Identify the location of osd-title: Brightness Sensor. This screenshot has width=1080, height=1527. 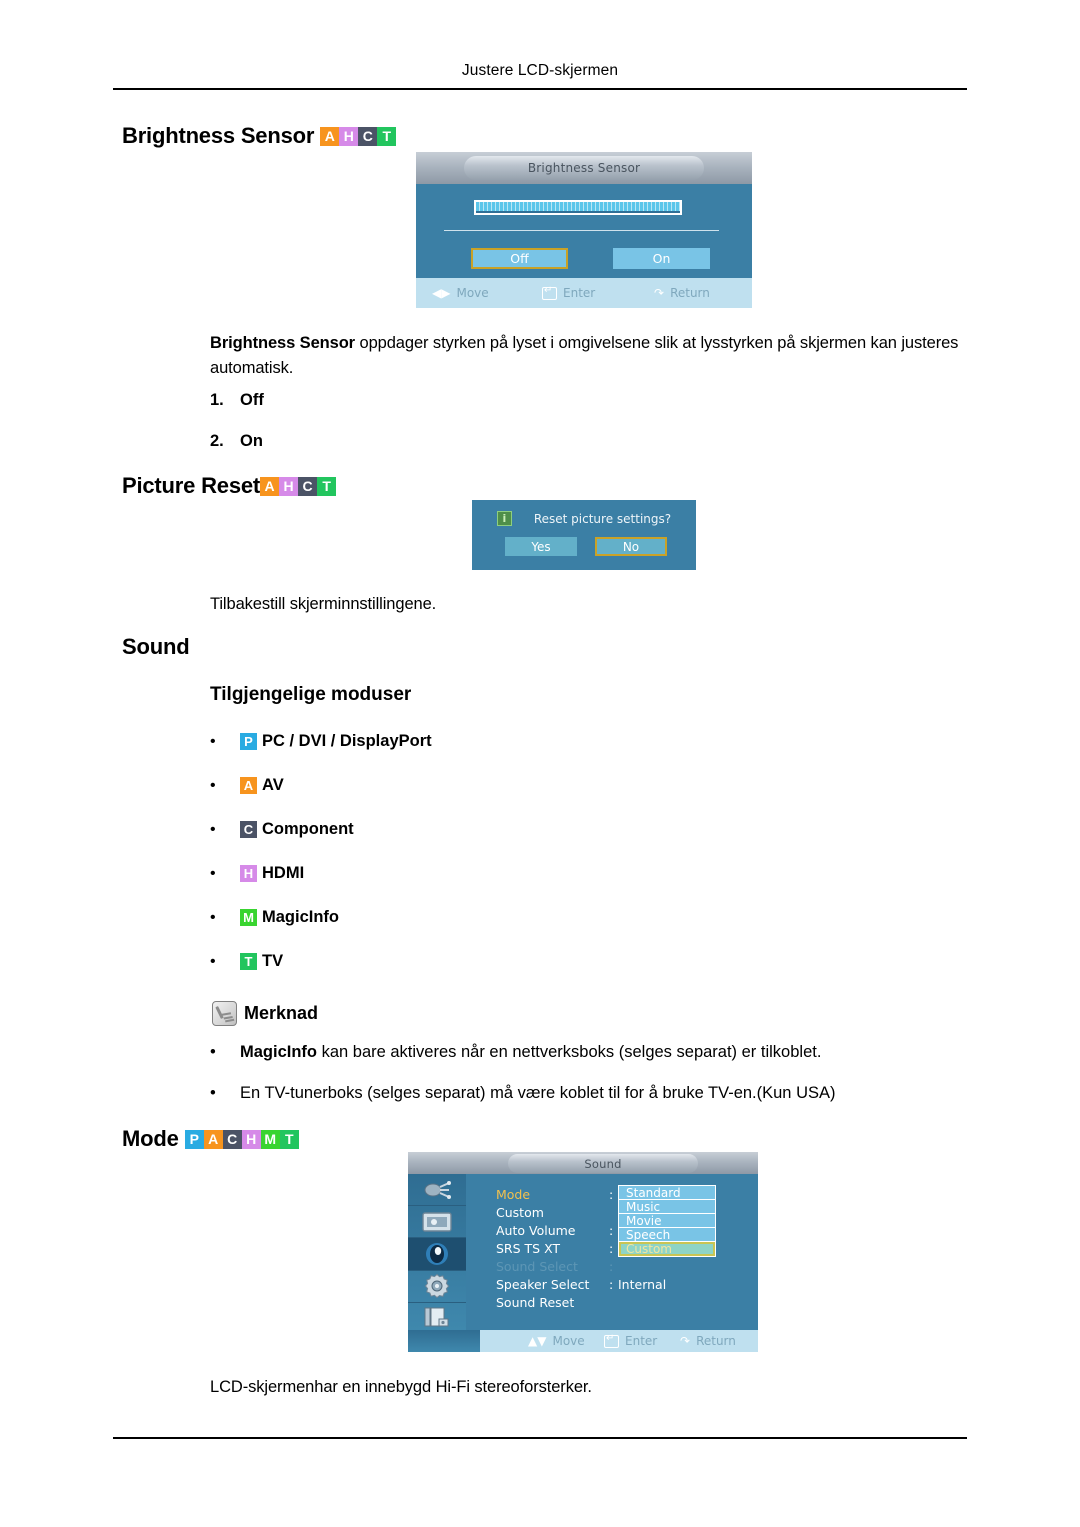
(584, 168).